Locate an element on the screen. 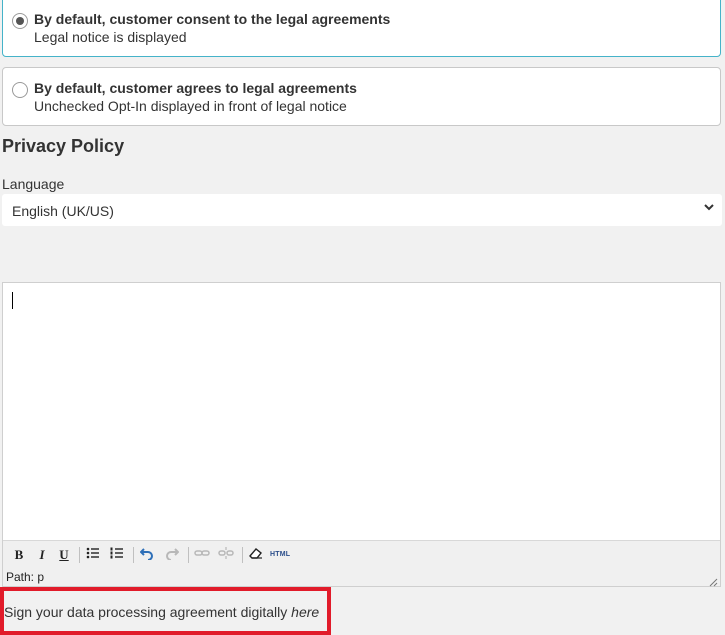  privacy-policy-heading: Privacy Policy is located at coordinates (63, 146).